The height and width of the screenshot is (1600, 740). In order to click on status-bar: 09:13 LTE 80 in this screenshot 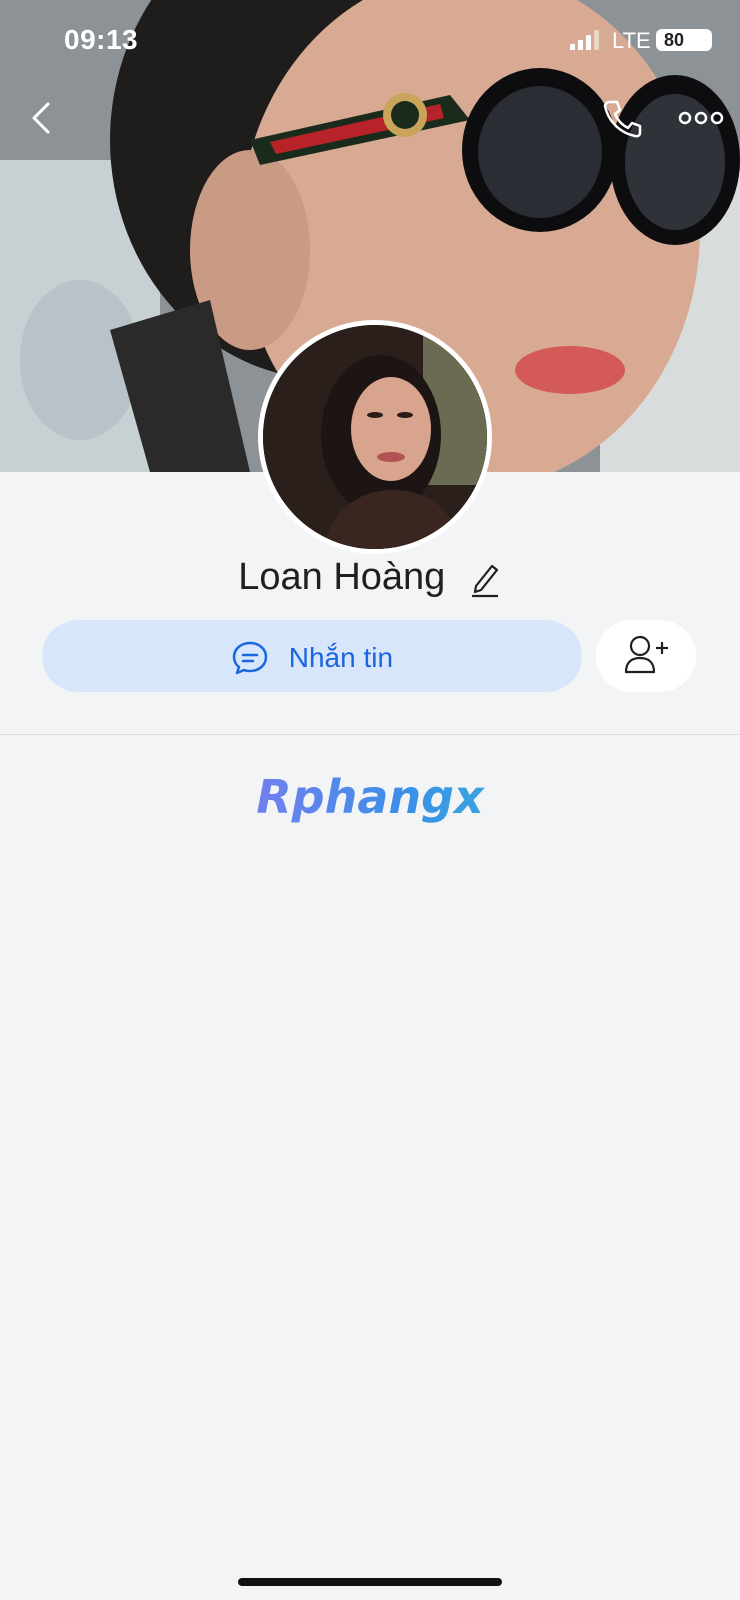, I will do `click(370, 40)`.